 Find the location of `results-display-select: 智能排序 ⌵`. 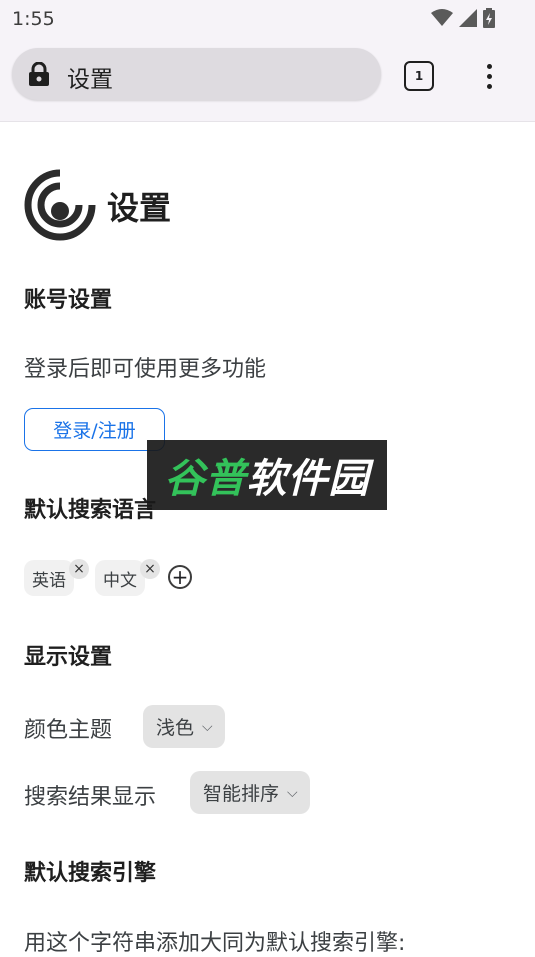

results-display-select: 智能排序 ⌵ is located at coordinates (250, 792).